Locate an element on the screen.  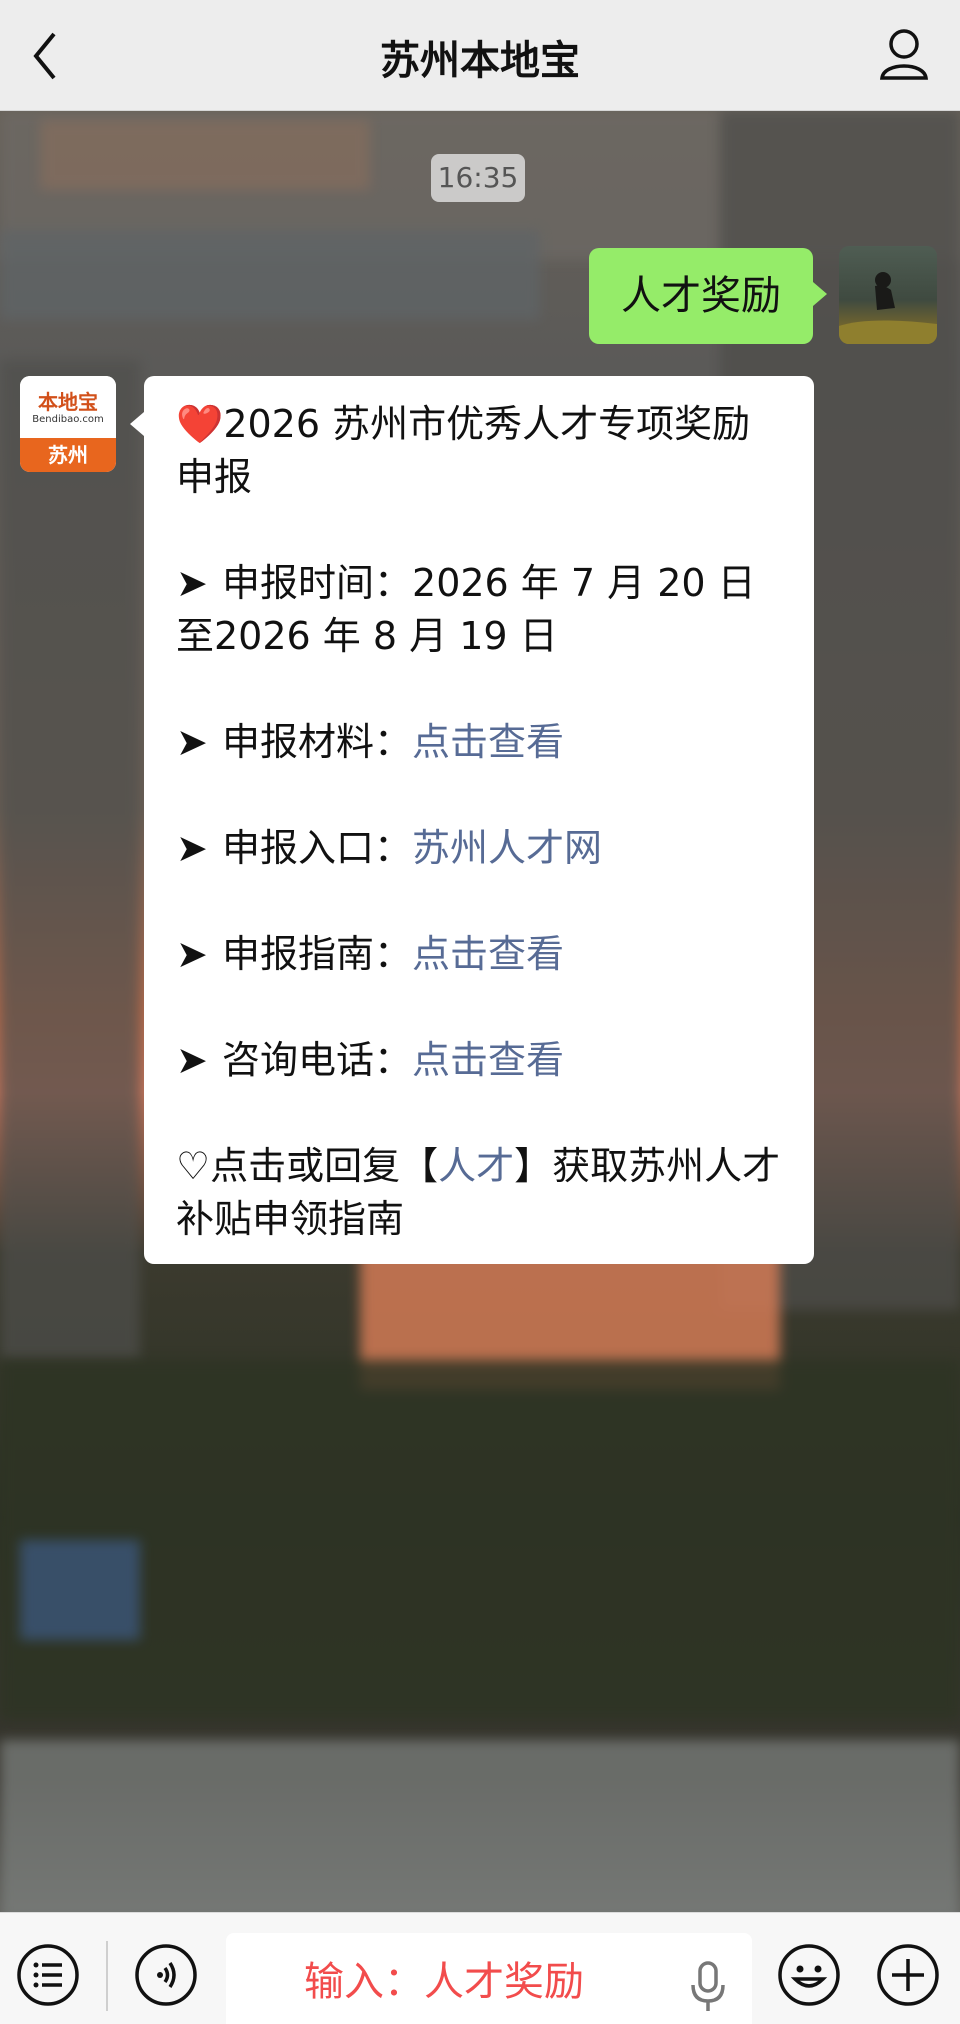
entry-link: 苏州人才网 is located at coordinates (507, 848).